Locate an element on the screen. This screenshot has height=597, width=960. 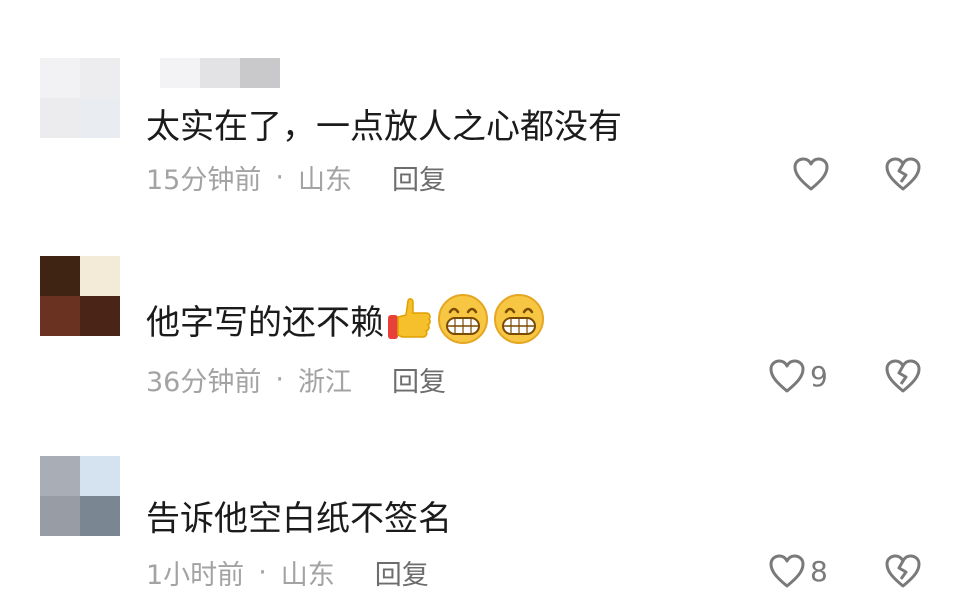
comment-location: 浙江 is located at coordinates (324, 382).